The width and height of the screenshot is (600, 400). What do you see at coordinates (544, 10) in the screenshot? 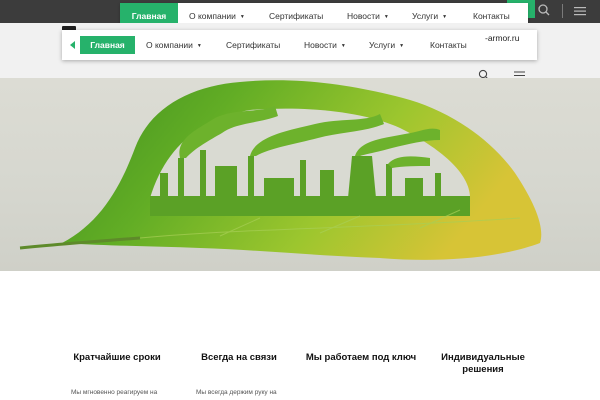
I see `search-icon` at bounding box center [544, 10].